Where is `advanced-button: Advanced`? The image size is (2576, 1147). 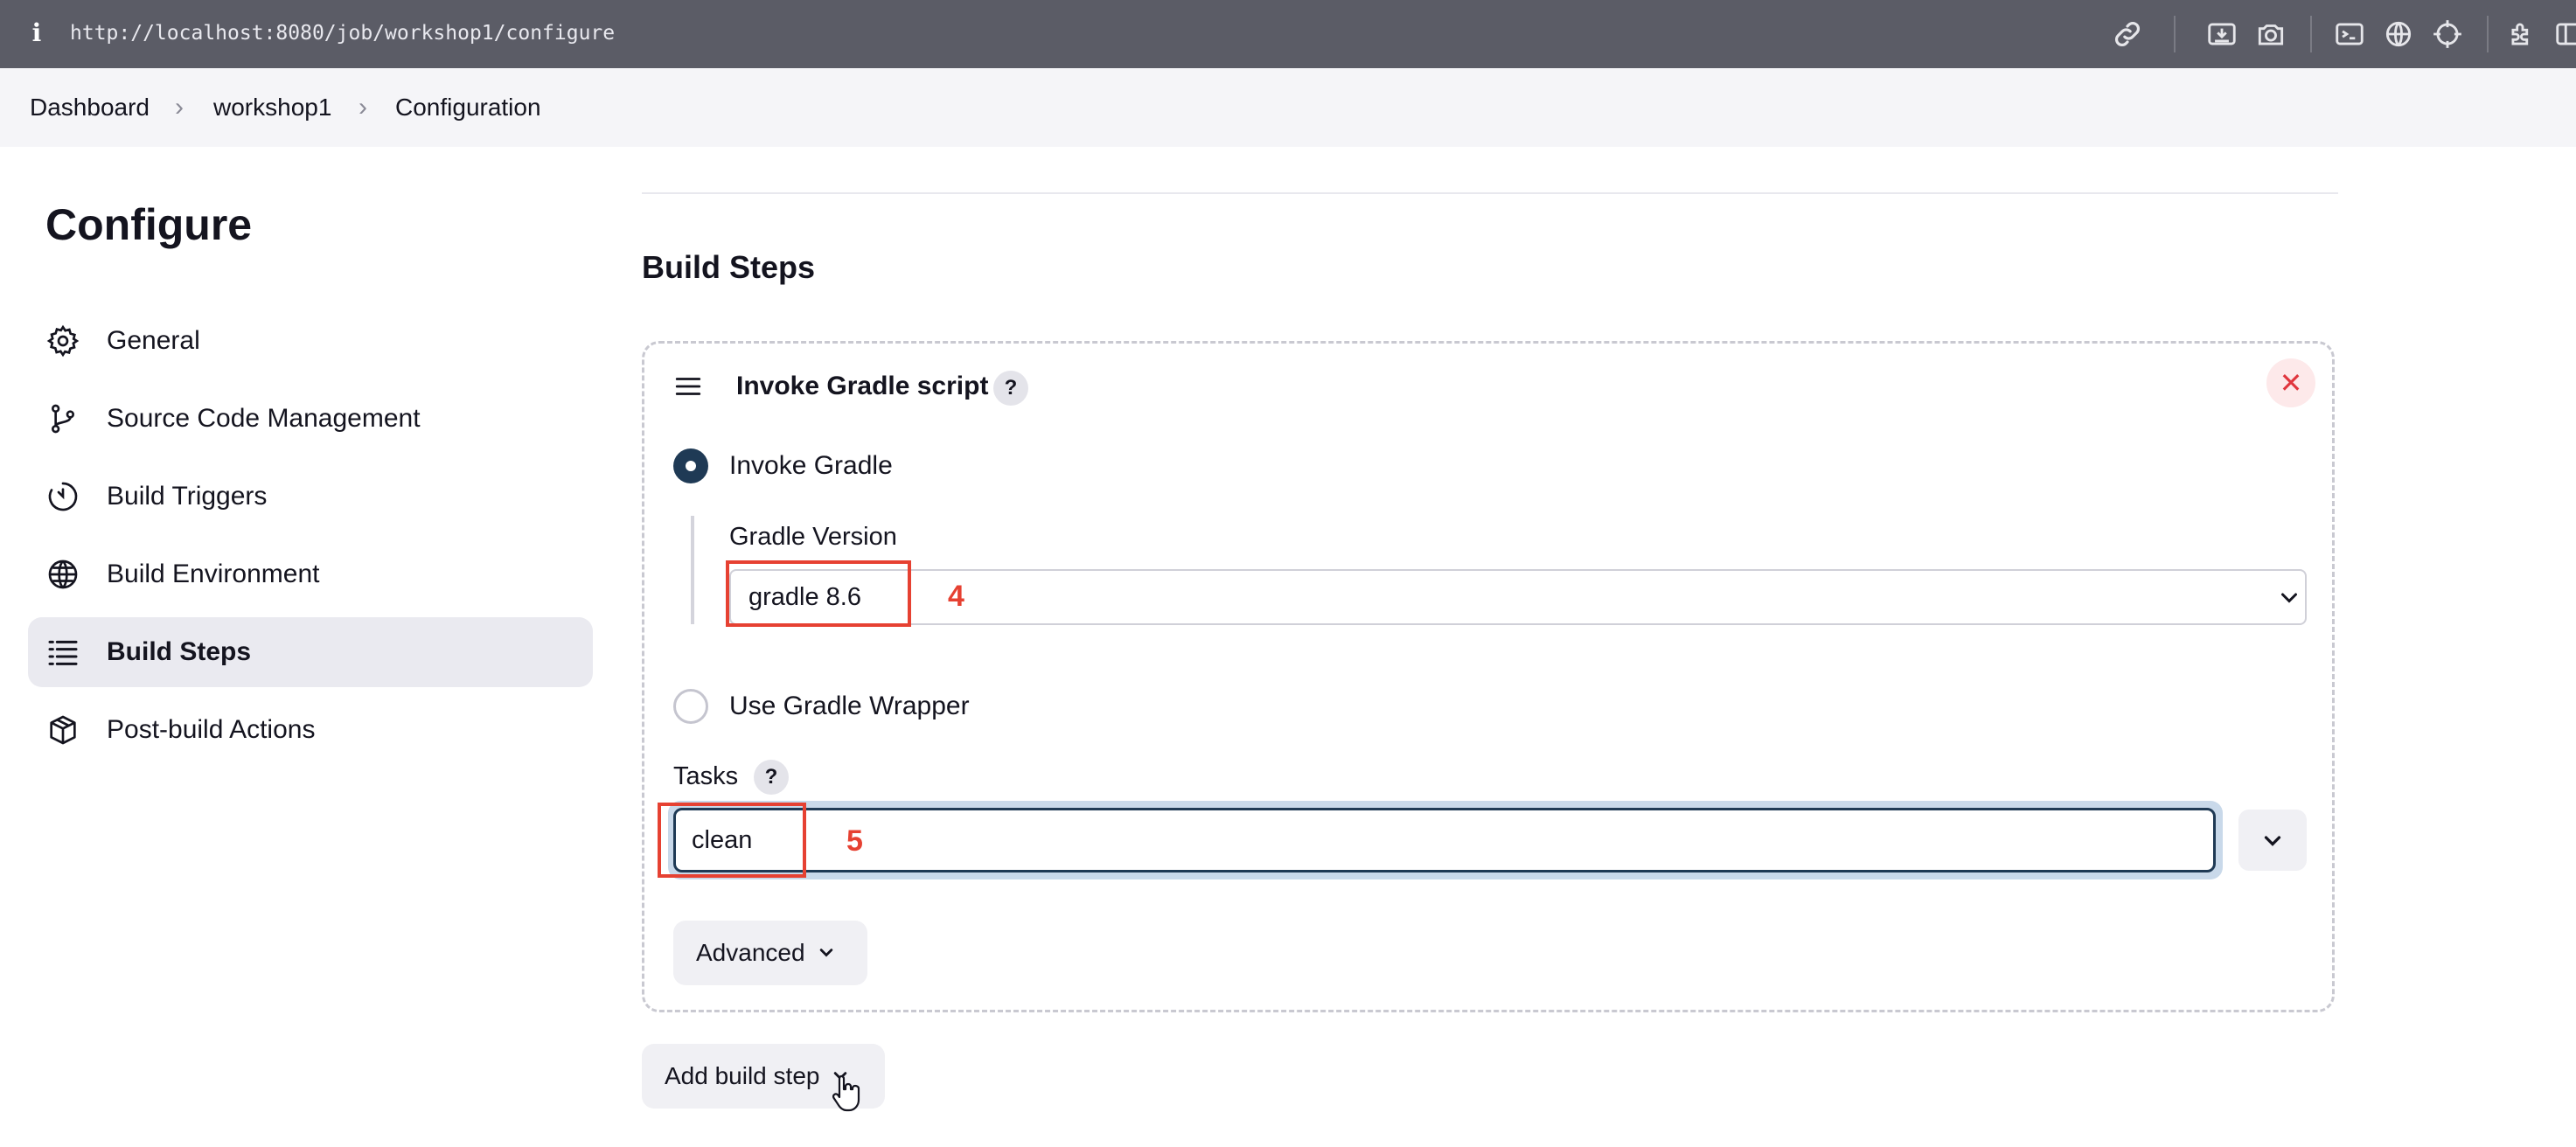 advanced-button: Advanced is located at coordinates (770, 953).